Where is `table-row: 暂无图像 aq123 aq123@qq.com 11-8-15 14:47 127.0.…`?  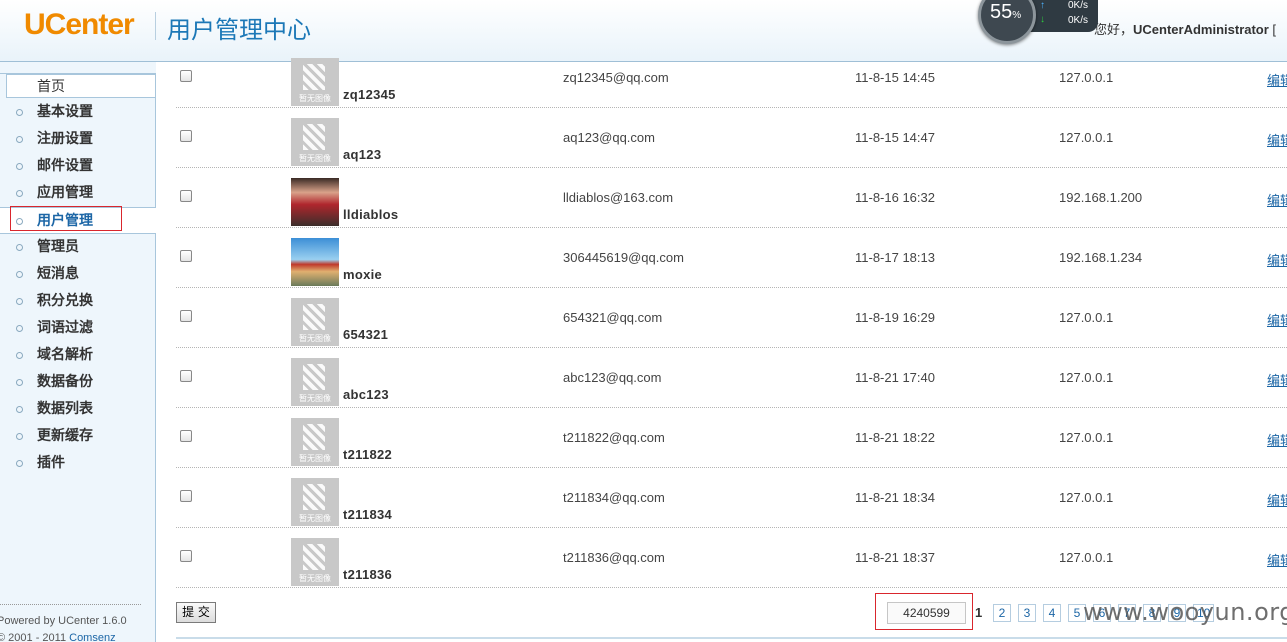
table-row: 暂无图像 aq123 aq123@qq.com 11-8-15 14:47 127.0.… is located at coordinates (731, 138).